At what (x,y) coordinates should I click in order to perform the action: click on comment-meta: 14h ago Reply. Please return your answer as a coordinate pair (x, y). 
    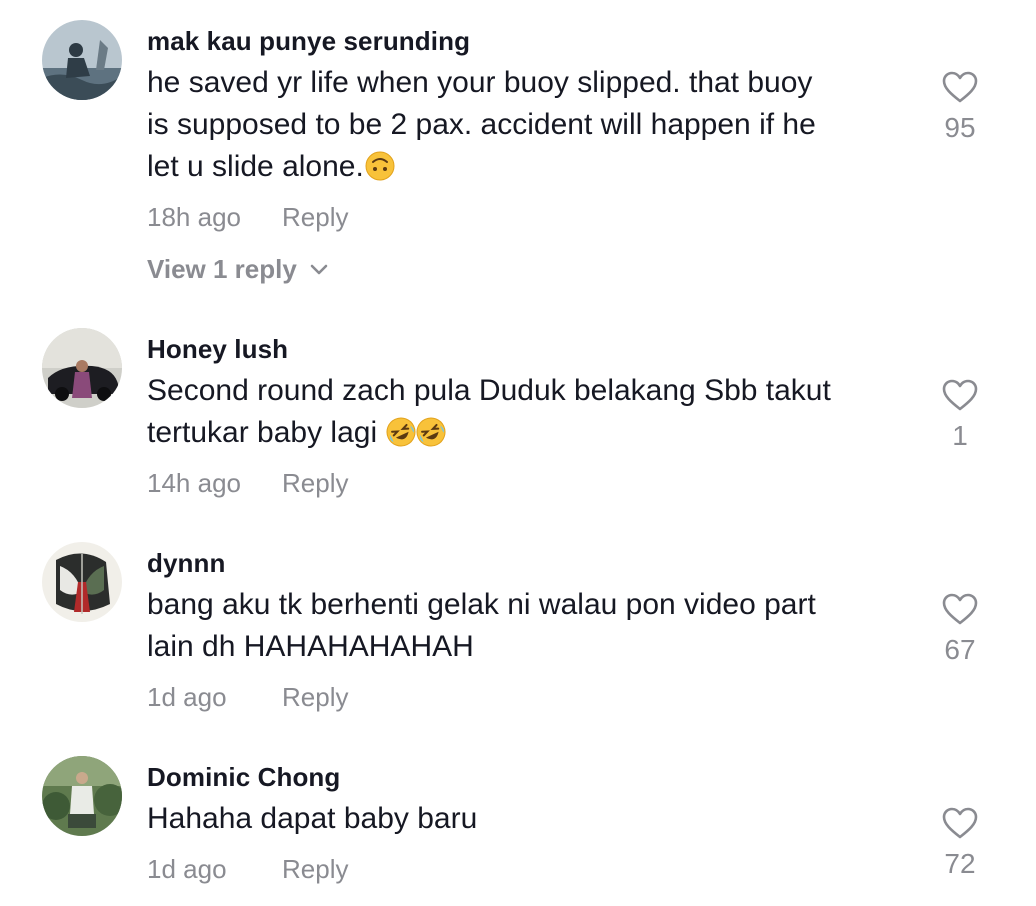
    Looking at the image, I should click on (247, 483).